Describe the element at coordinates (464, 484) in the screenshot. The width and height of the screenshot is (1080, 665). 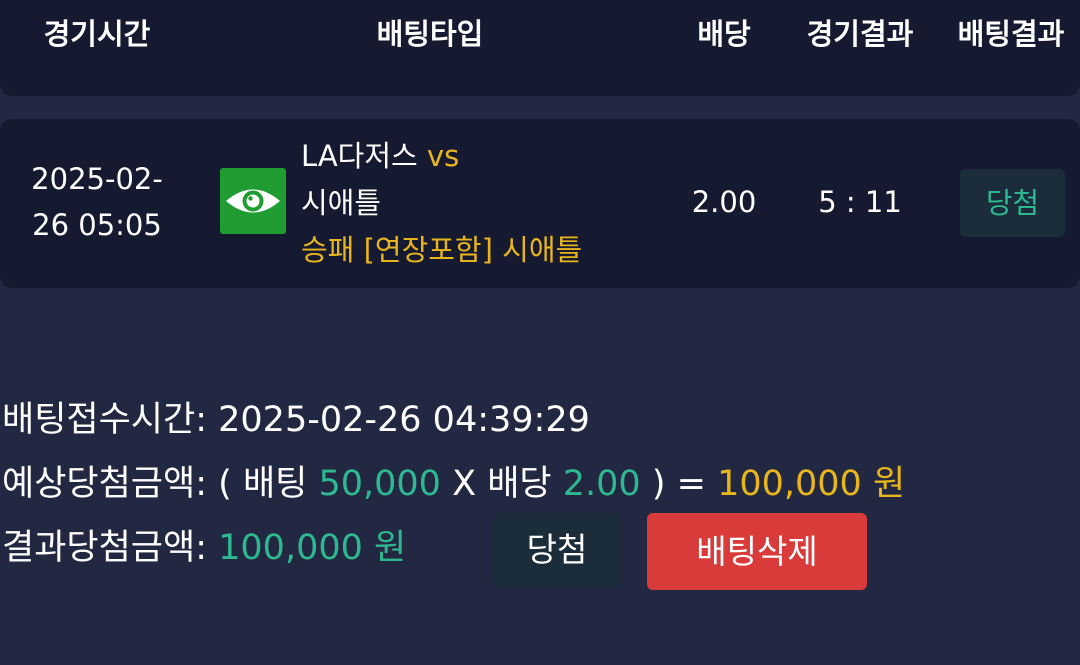
I see `times-sign: X` at that location.